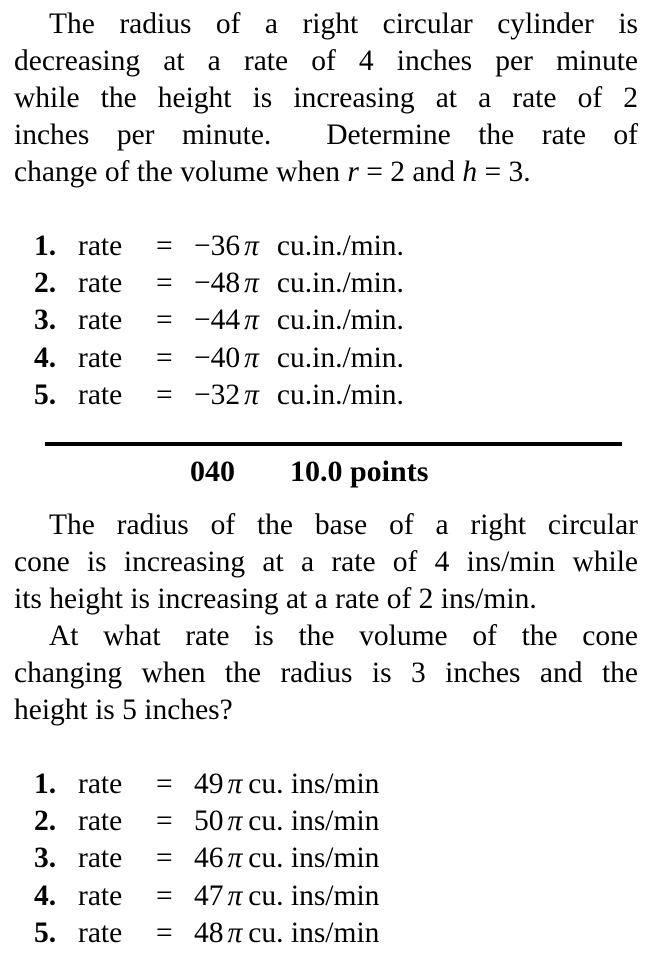  I want to click on choice-item: 4. rate = 47 π cu. ins/min, so click(206, 896).